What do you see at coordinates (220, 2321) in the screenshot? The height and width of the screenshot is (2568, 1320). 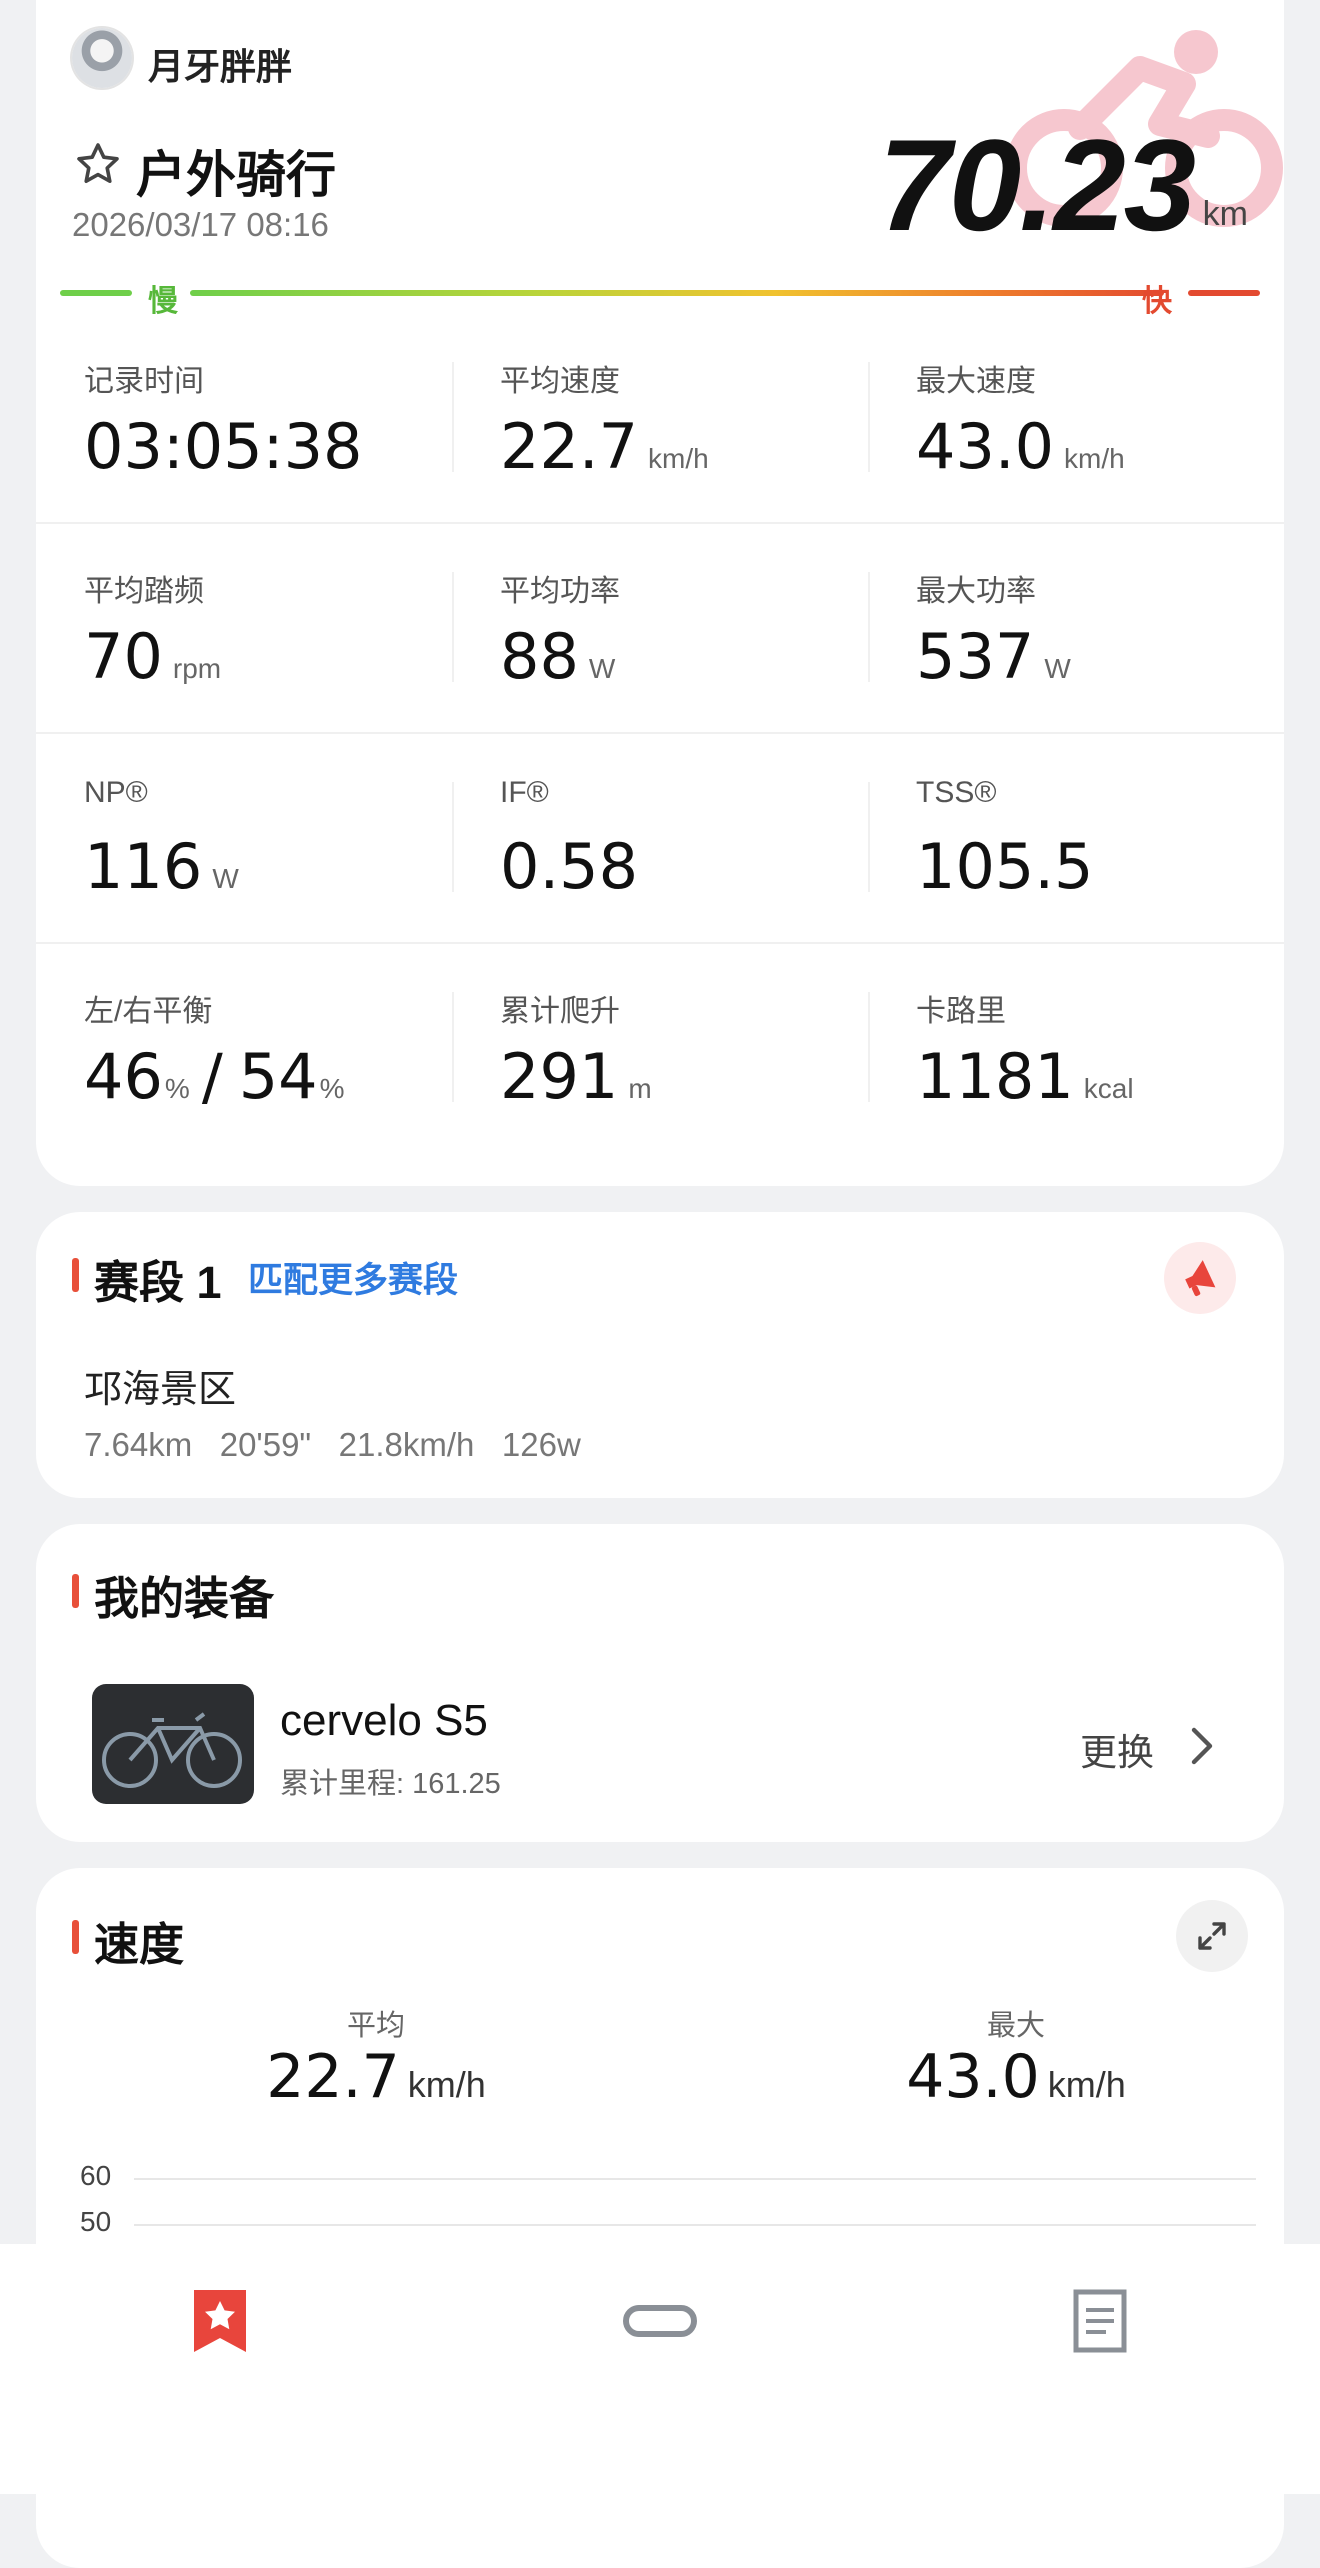 I see `bookmark-star-icon` at bounding box center [220, 2321].